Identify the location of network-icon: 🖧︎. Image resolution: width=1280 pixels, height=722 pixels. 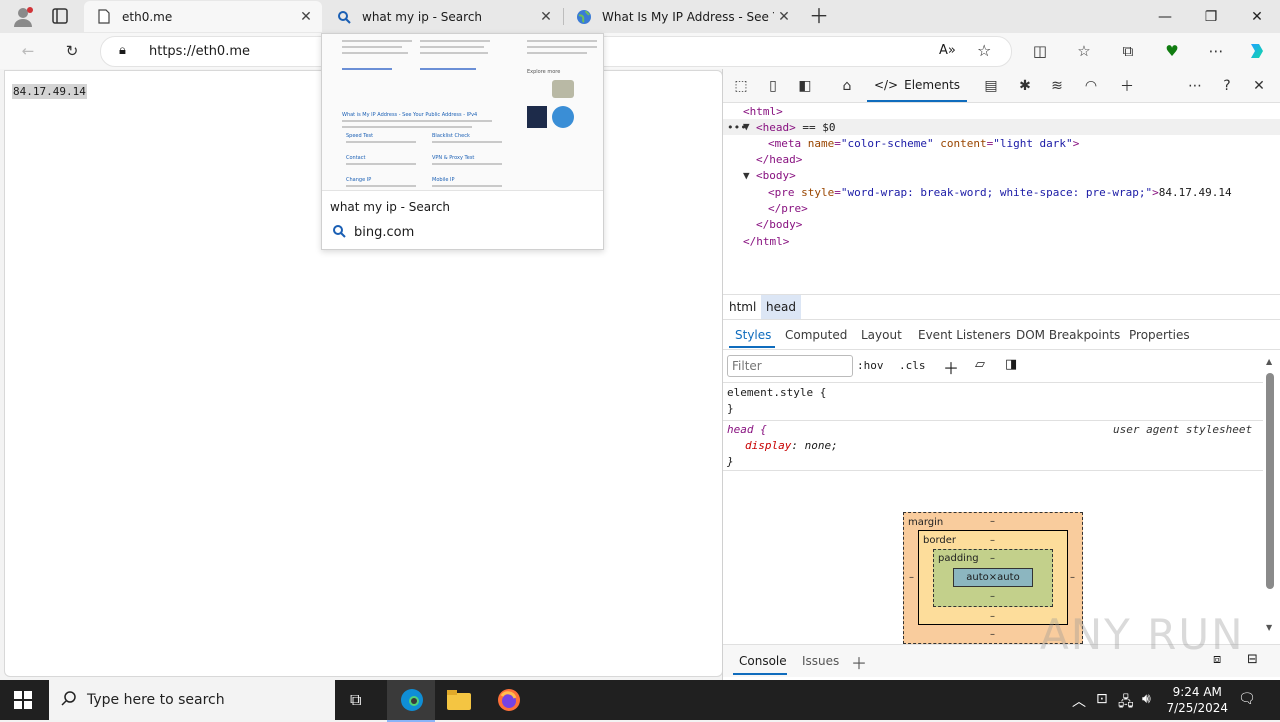
(1126, 703).